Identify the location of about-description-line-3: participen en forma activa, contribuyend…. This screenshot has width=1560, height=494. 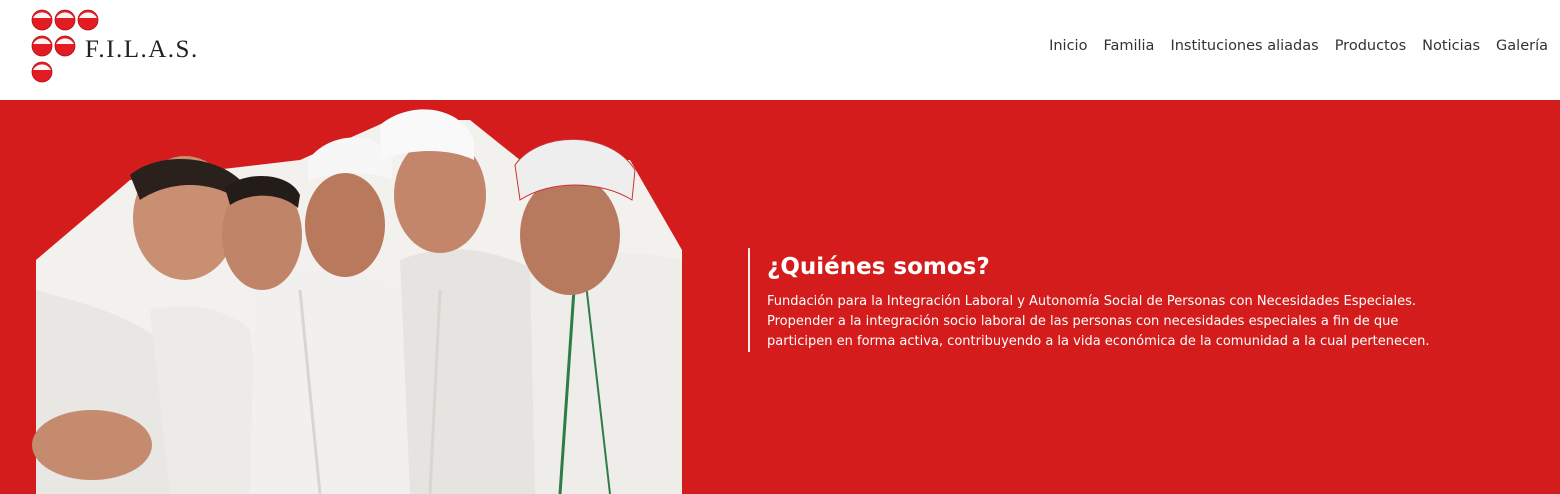
(1098, 341).